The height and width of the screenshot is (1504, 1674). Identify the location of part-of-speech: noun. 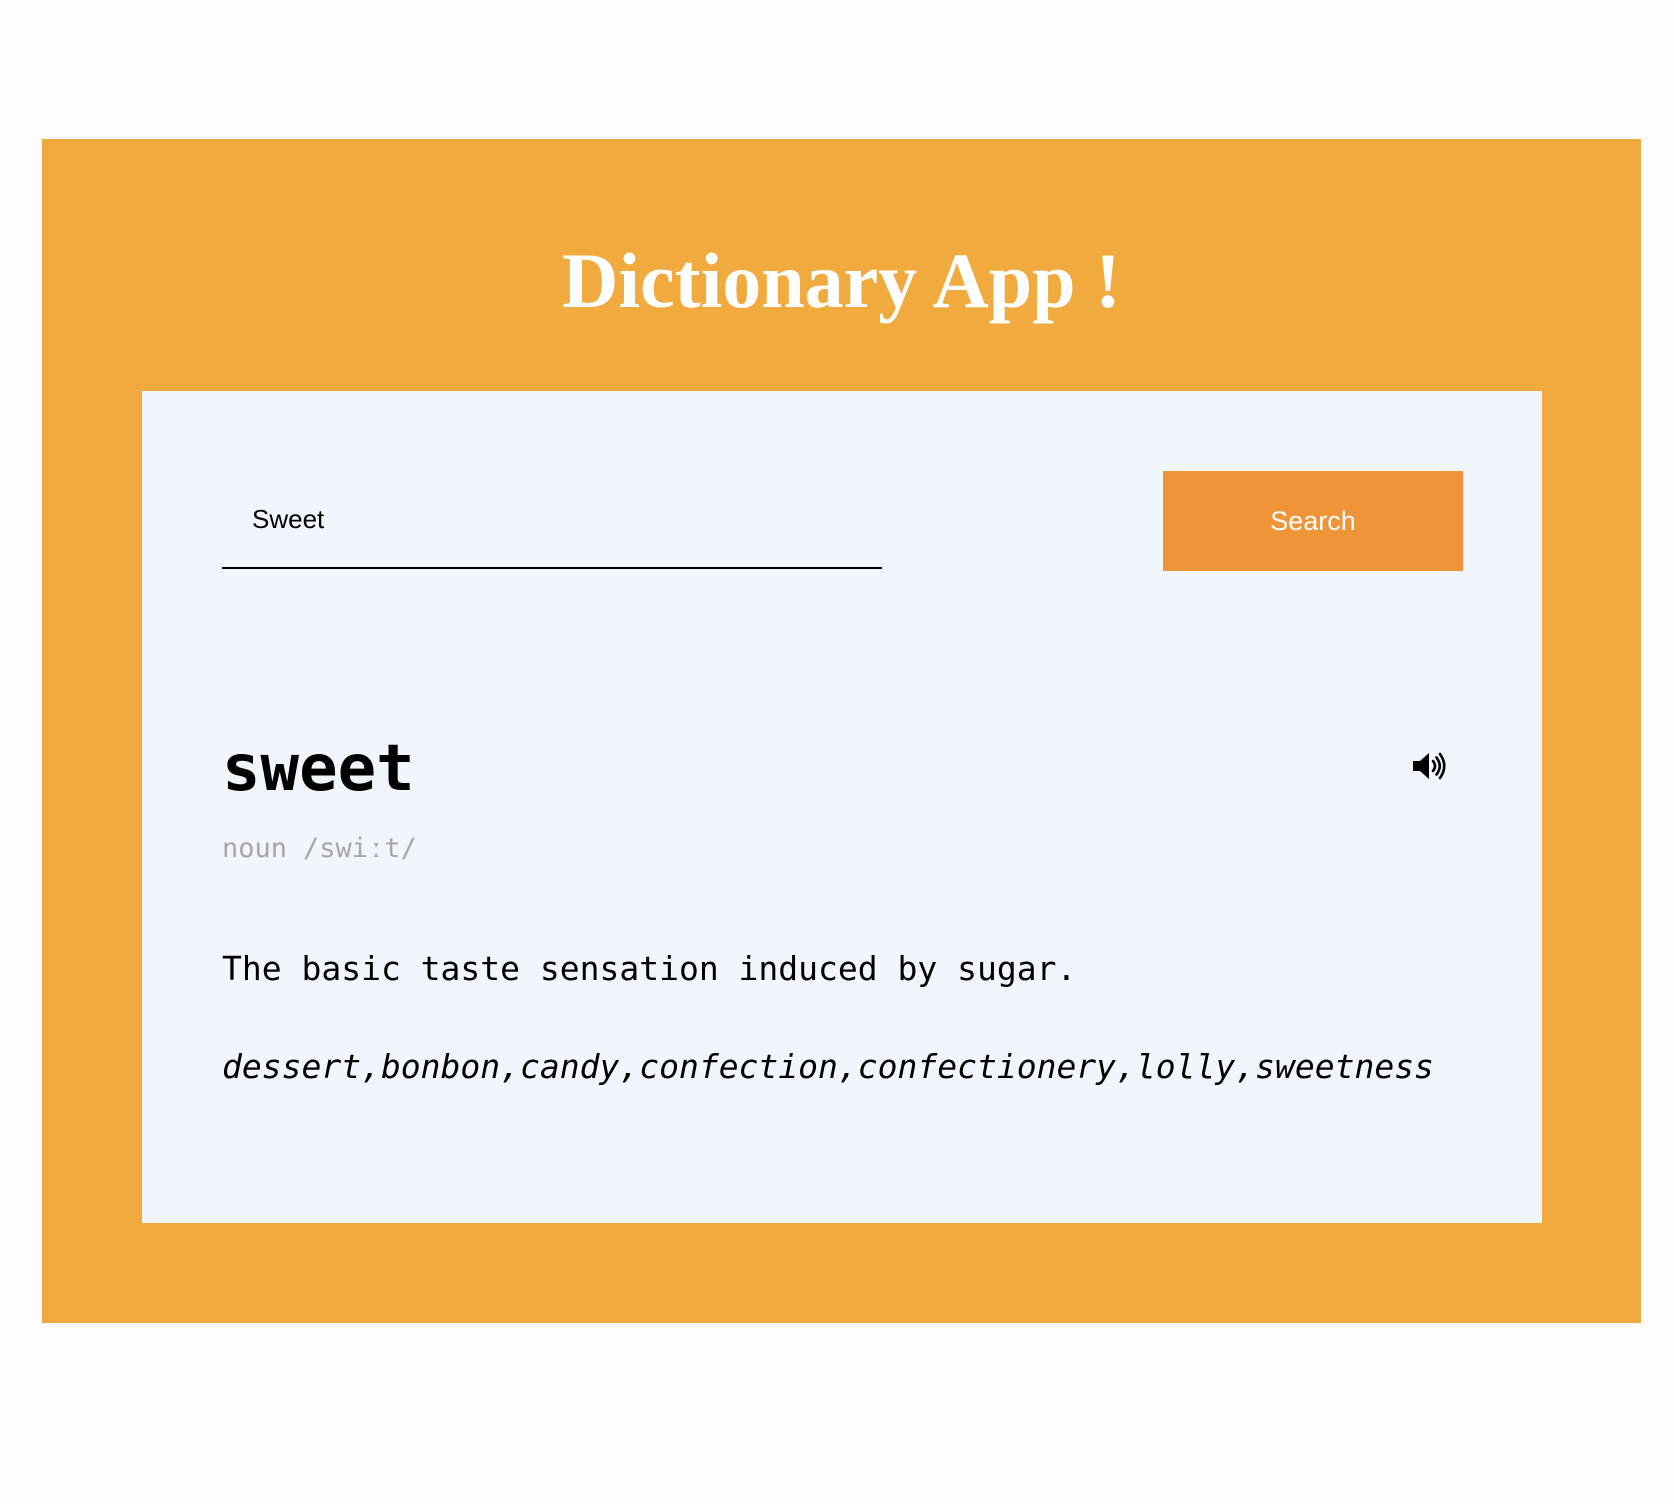
(255, 848).